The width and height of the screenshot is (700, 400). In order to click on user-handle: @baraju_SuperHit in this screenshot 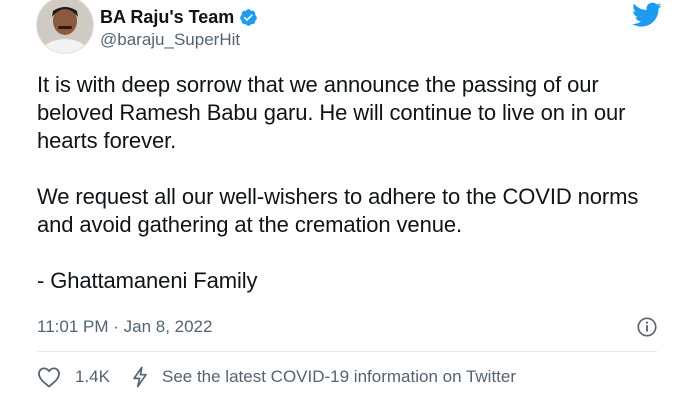, I will do `click(179, 40)`.